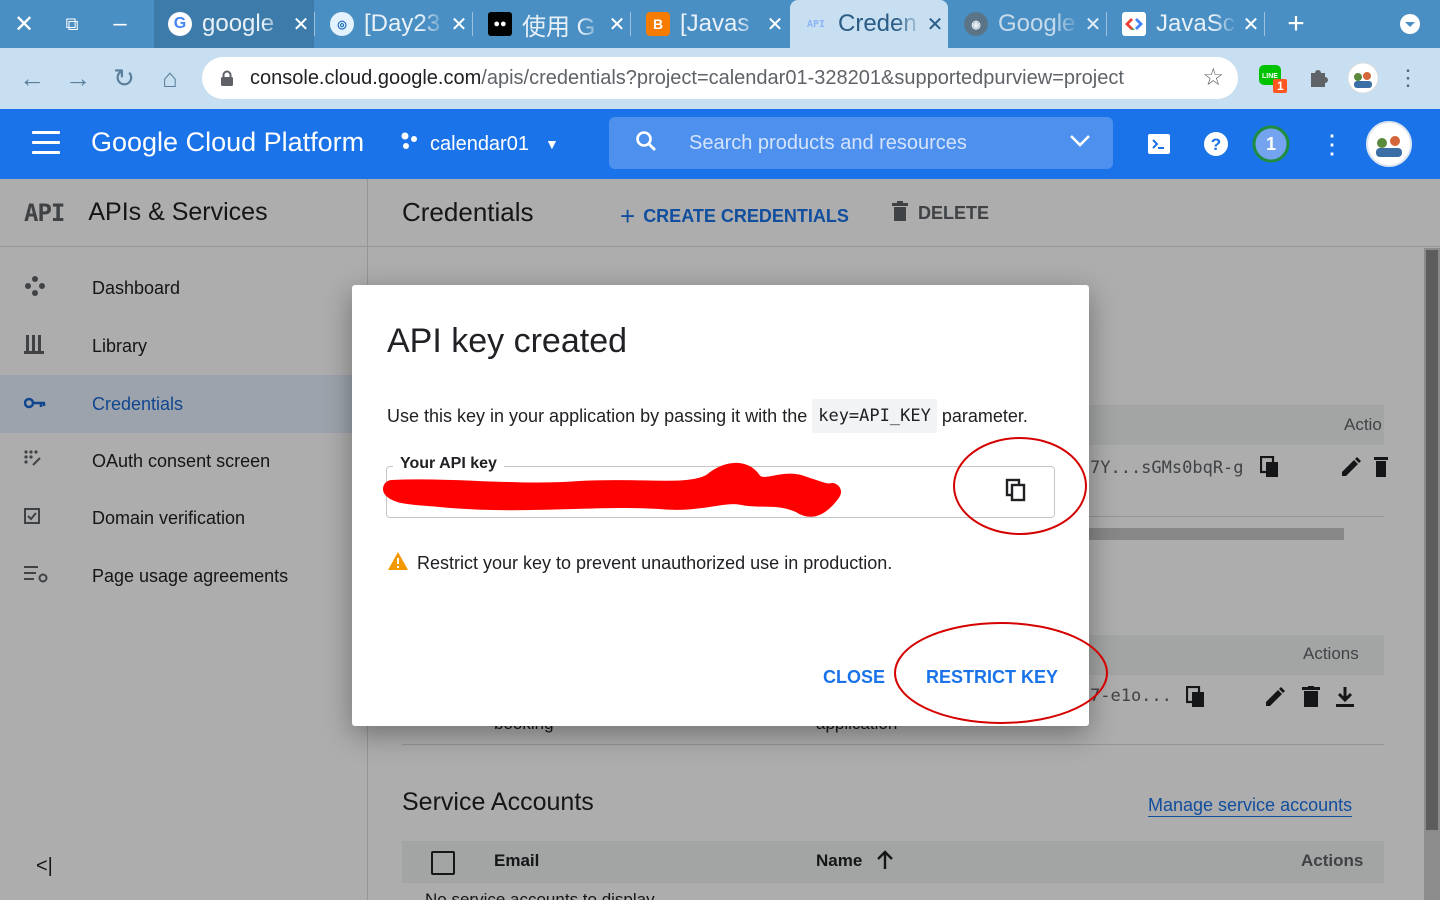 The height and width of the screenshot is (900, 1440). I want to click on help-icon: ?, so click(1216, 144).